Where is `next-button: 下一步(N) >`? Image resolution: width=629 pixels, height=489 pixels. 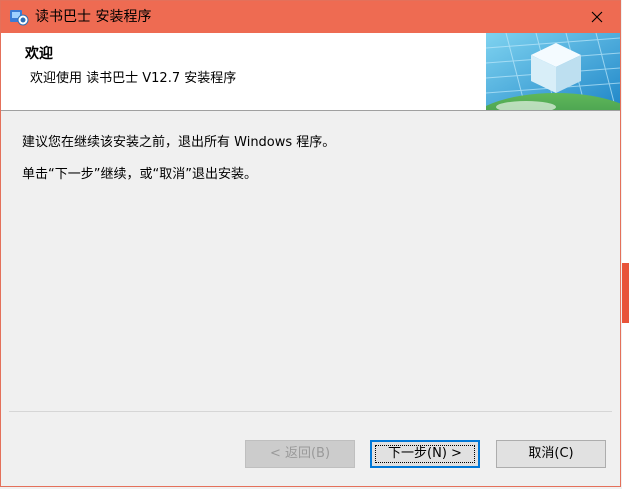 next-button: 下一步(N) > is located at coordinates (425, 454).